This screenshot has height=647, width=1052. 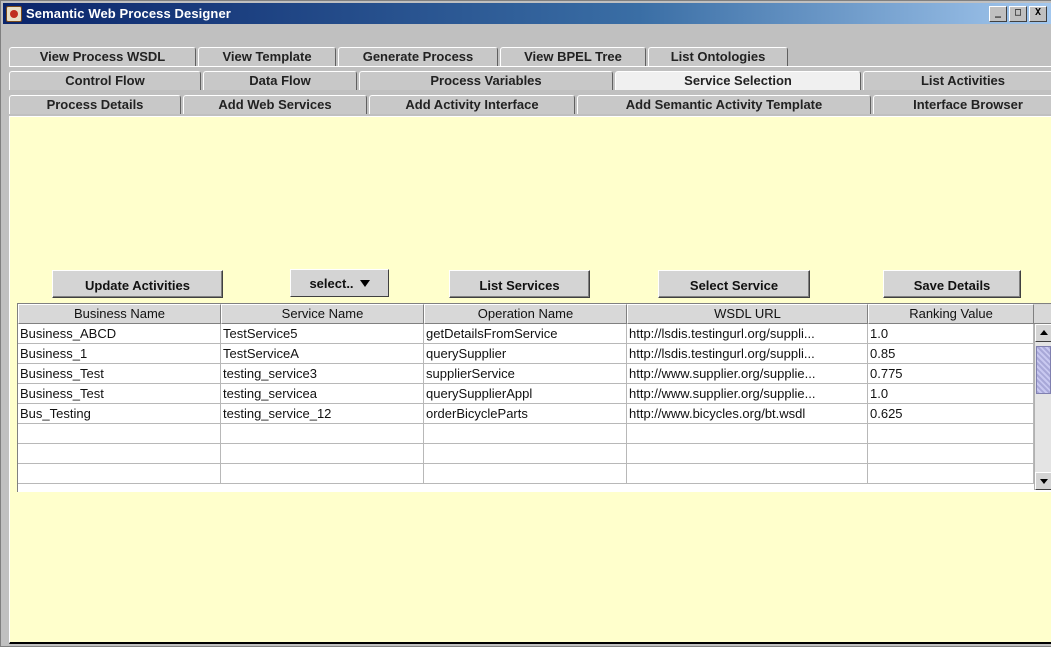 I want to click on tab-interface-browser: Interface Browser, so click(x=962, y=104).